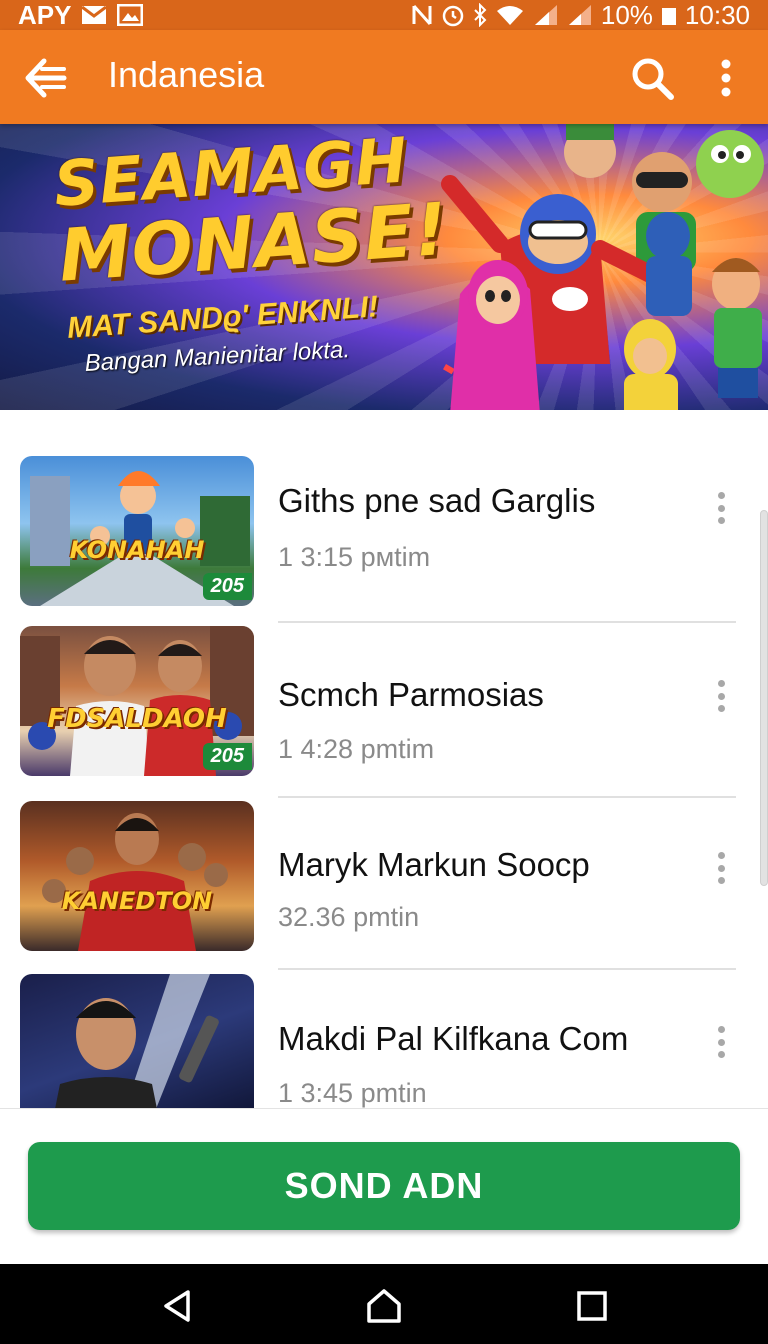 The width and height of the screenshot is (768, 1344). What do you see at coordinates (384, 77) in the screenshot?
I see `app-bar: Indanesia` at bounding box center [384, 77].